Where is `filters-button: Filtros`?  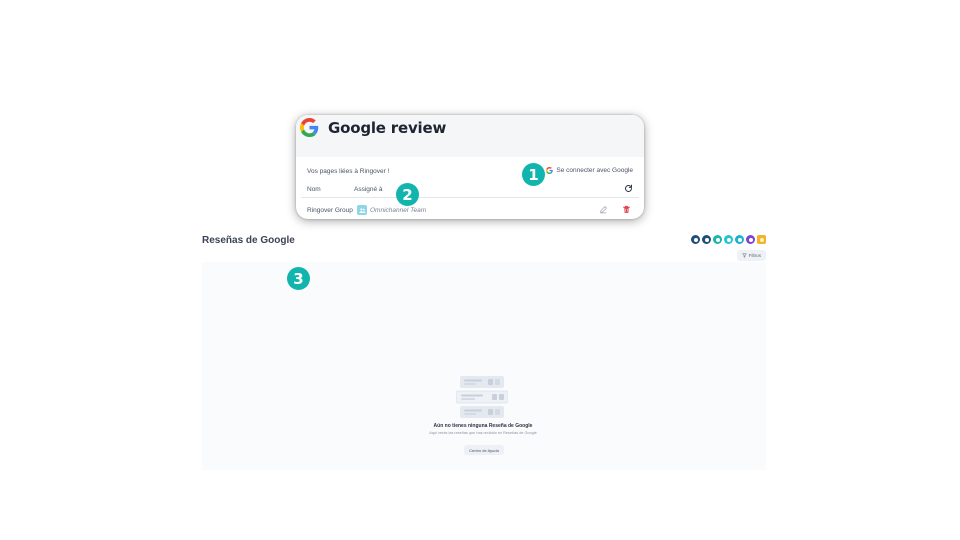 filters-button: Filtros is located at coordinates (751, 255).